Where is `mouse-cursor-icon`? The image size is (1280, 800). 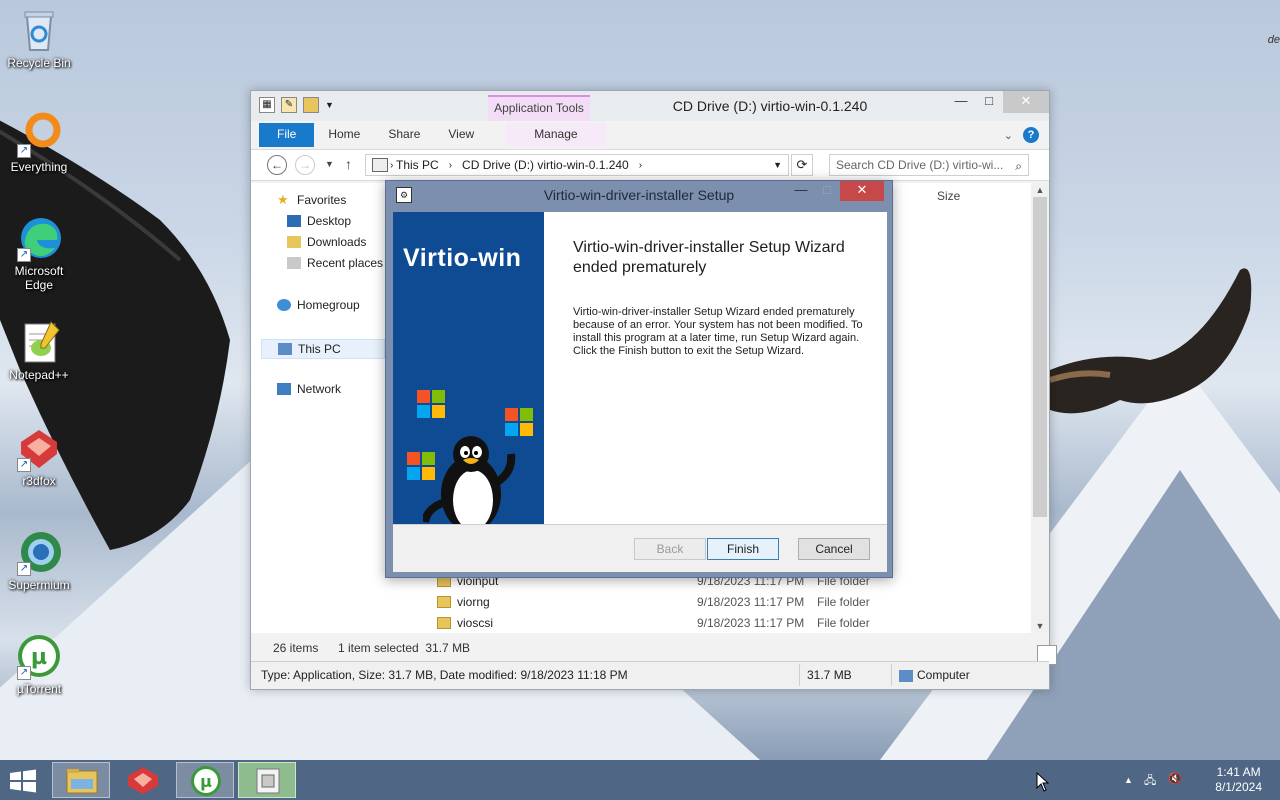
mouse-cursor-icon is located at coordinates (1043, 782).